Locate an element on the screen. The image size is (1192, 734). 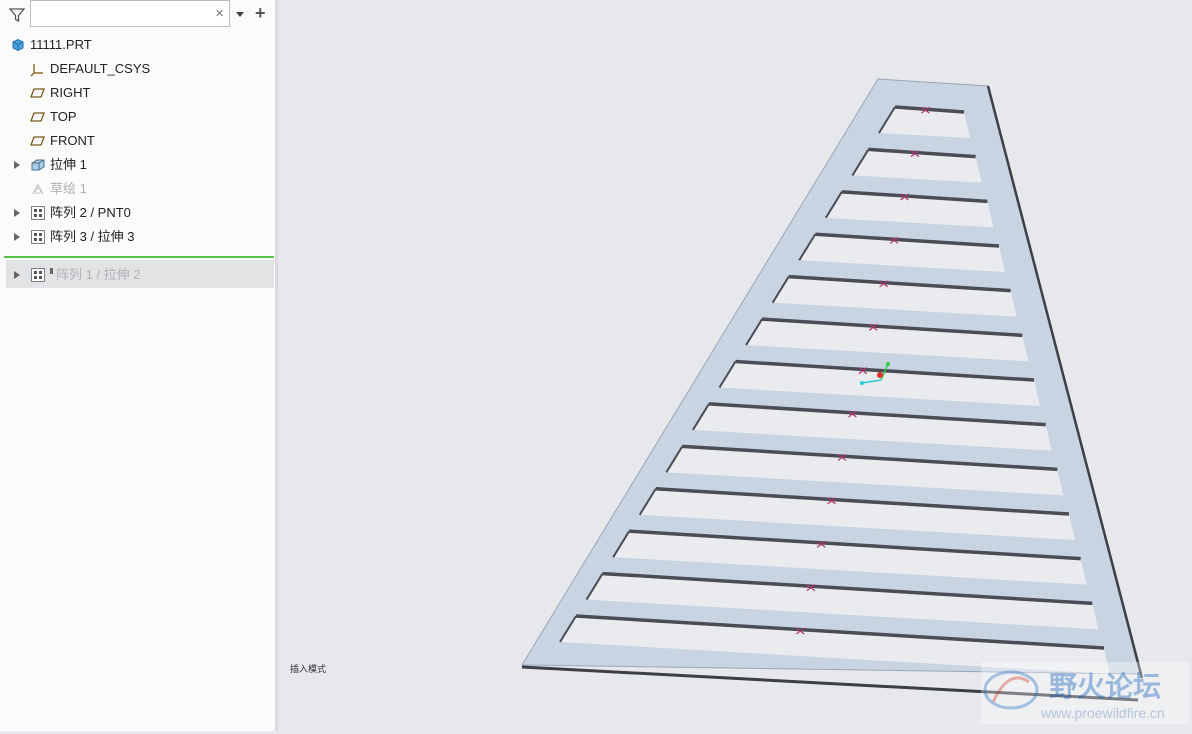
add-column-icon: + is located at coordinates (260, 13).